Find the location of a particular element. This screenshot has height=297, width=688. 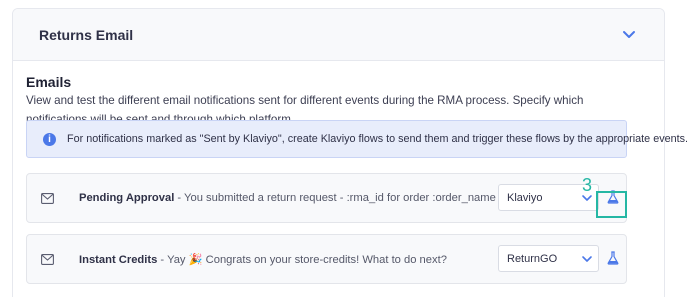

info-icon: i is located at coordinates (49, 139).